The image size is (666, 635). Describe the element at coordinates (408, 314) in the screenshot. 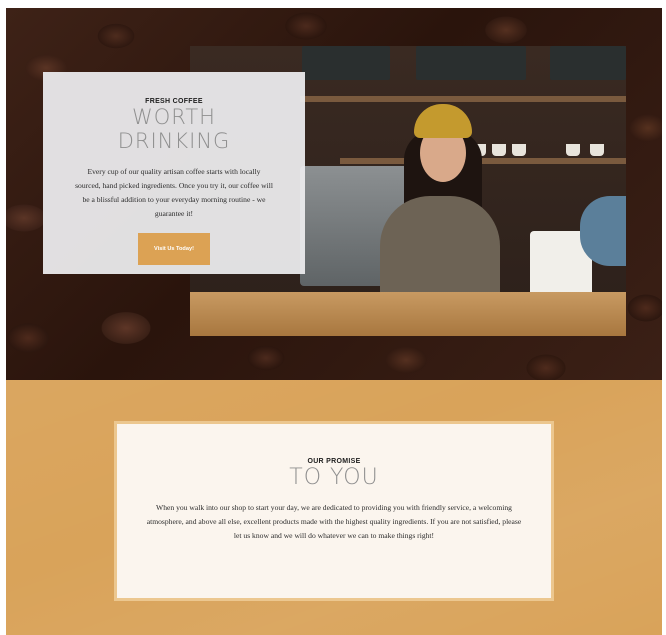

I see `counter` at that location.